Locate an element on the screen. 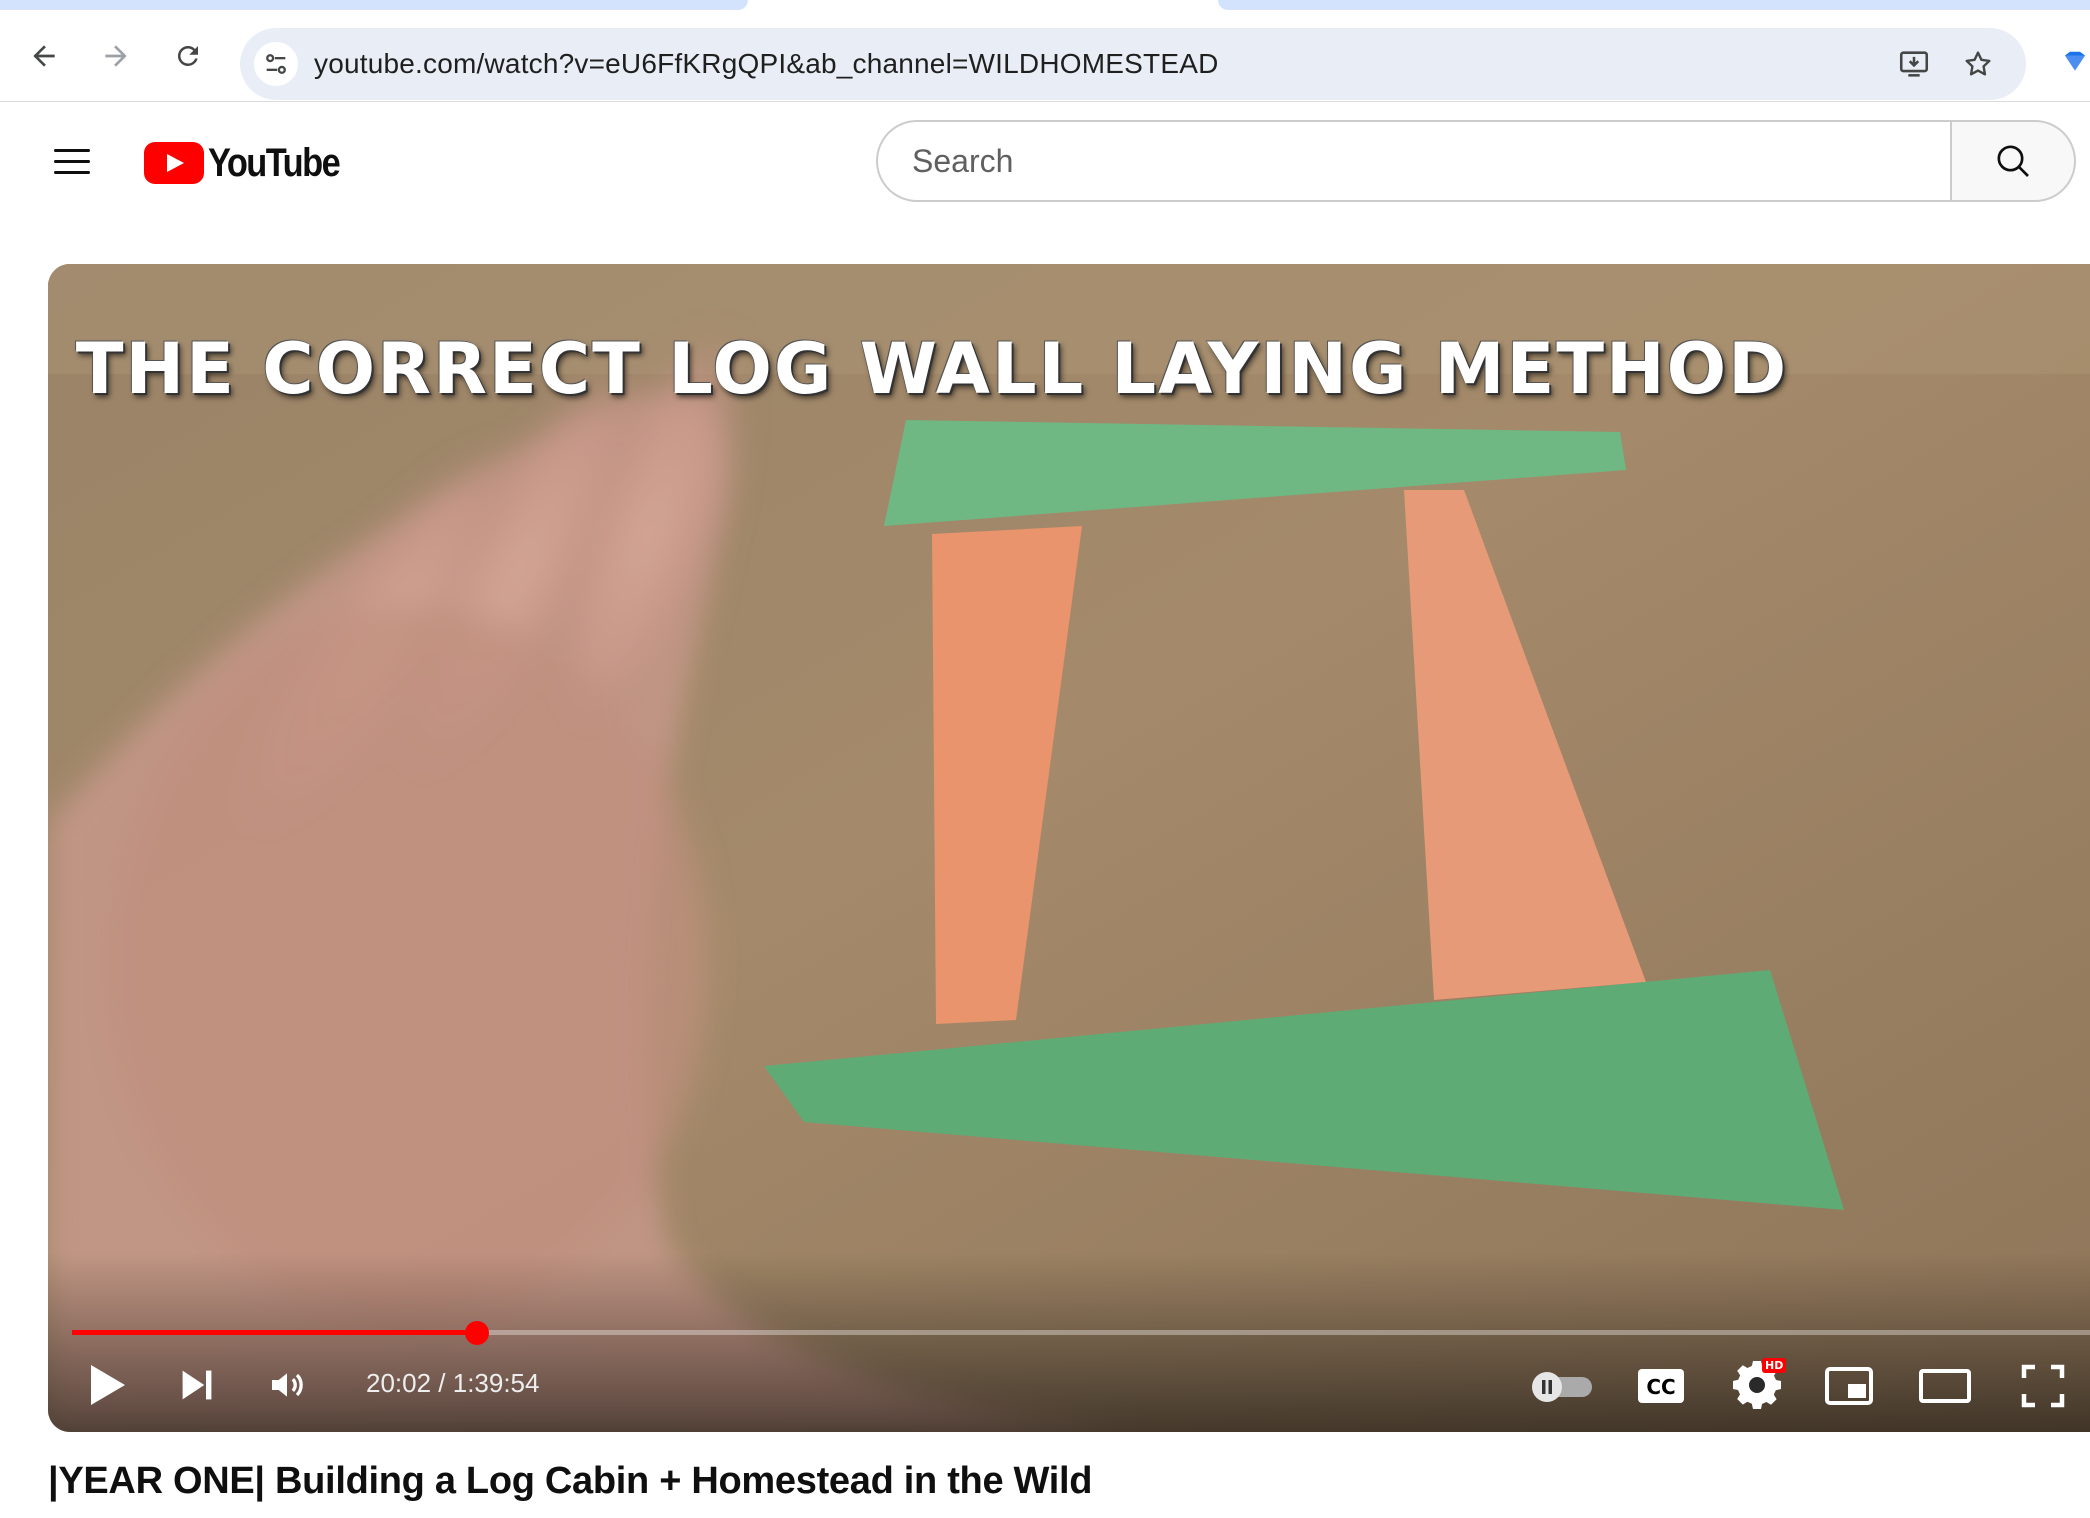 This screenshot has width=2090, height=1518. mute-button is located at coordinates (287, 1385).